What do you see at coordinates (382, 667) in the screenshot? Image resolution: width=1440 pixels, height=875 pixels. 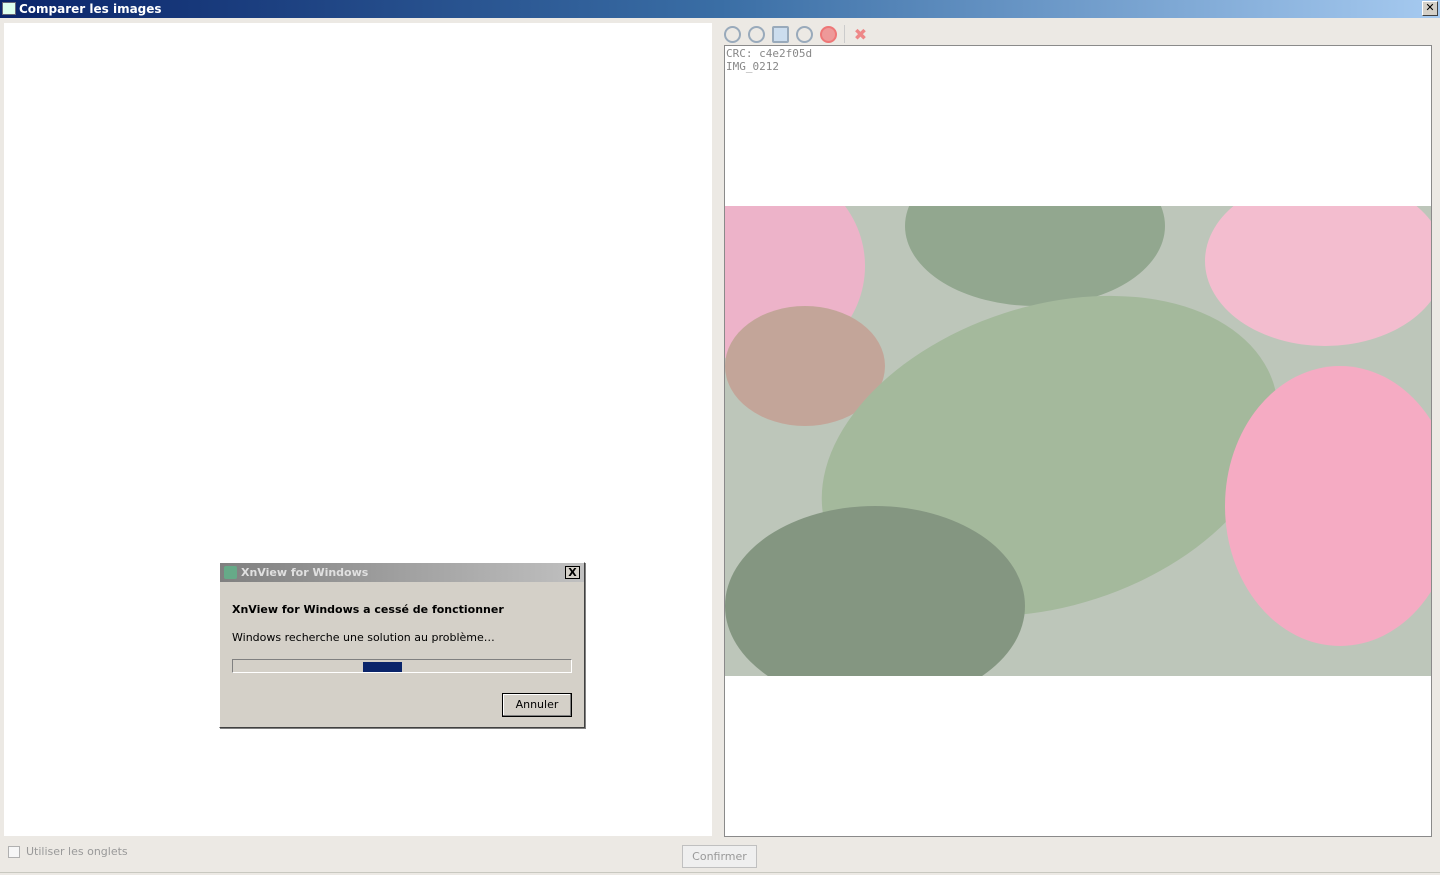 I see `progress-fill` at bounding box center [382, 667].